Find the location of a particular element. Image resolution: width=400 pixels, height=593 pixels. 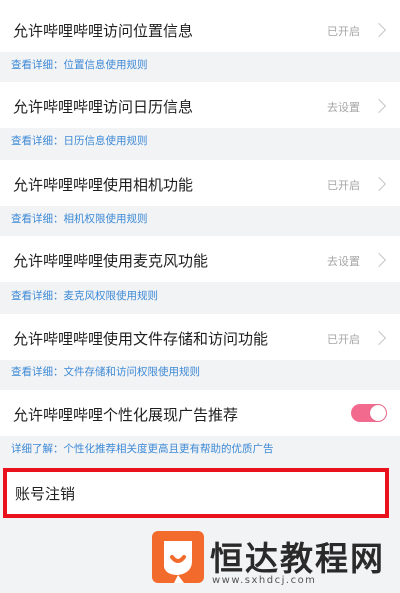

toggle-knob is located at coordinates (378, 413).